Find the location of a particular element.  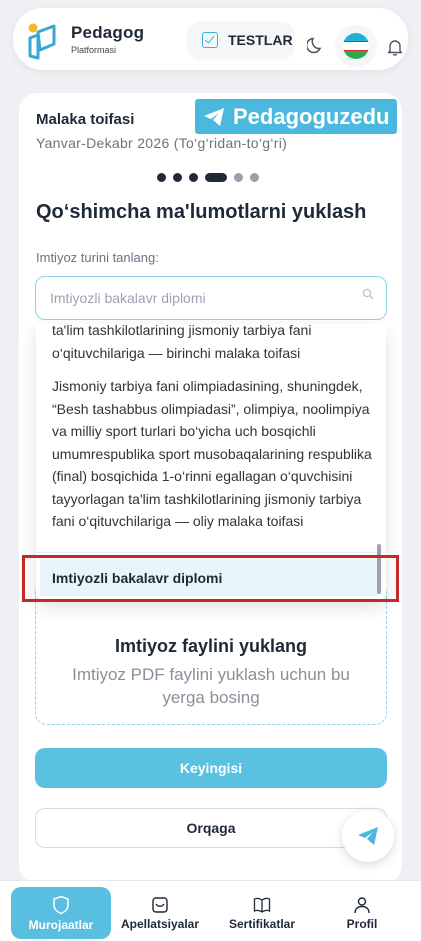

nav-item-murojaatlar: Murojaatlar is located at coordinates (61, 913).